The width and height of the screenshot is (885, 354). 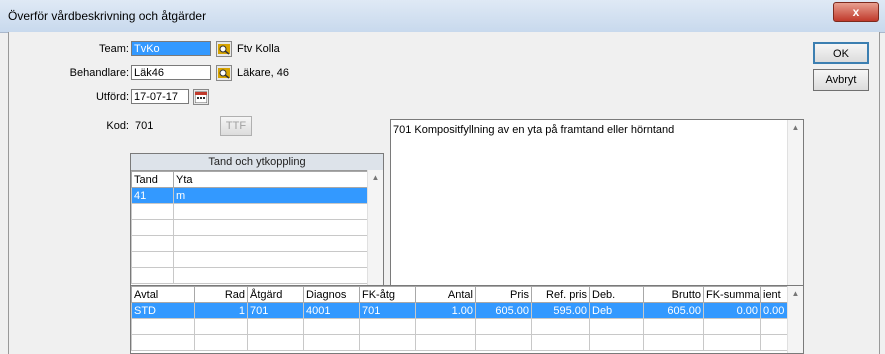 I want to click on column-header: Avtal, so click(x=163, y=294).